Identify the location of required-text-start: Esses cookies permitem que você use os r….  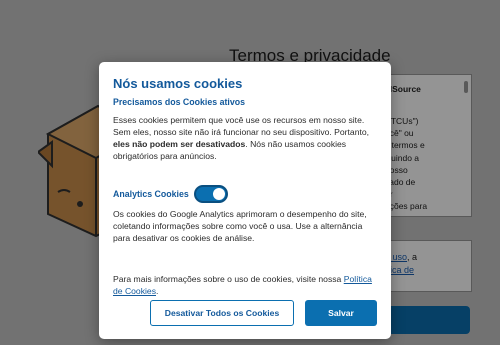
(241, 126).